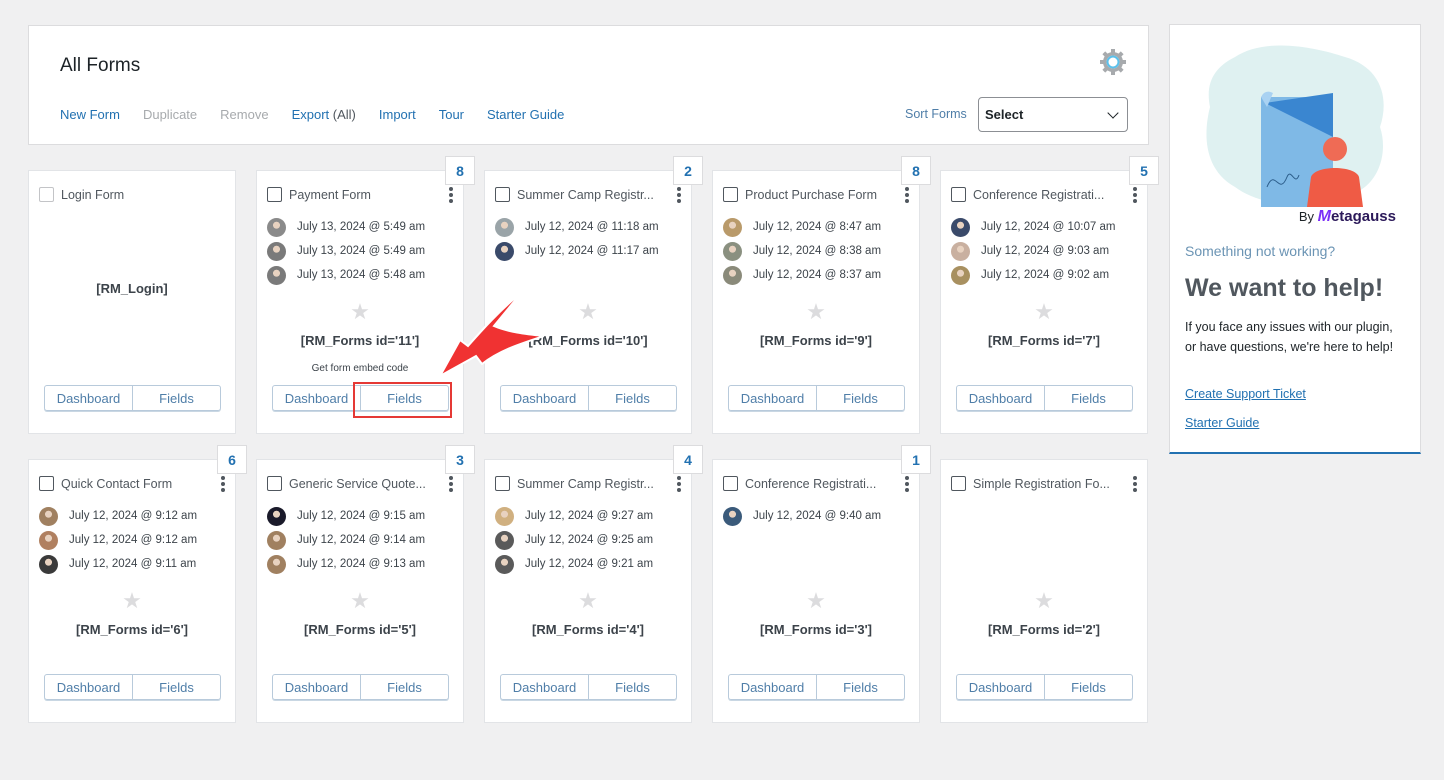 The height and width of the screenshot is (780, 1444). Describe the element at coordinates (811, 195) in the screenshot. I see `form-title: Product Purchase Form` at that location.